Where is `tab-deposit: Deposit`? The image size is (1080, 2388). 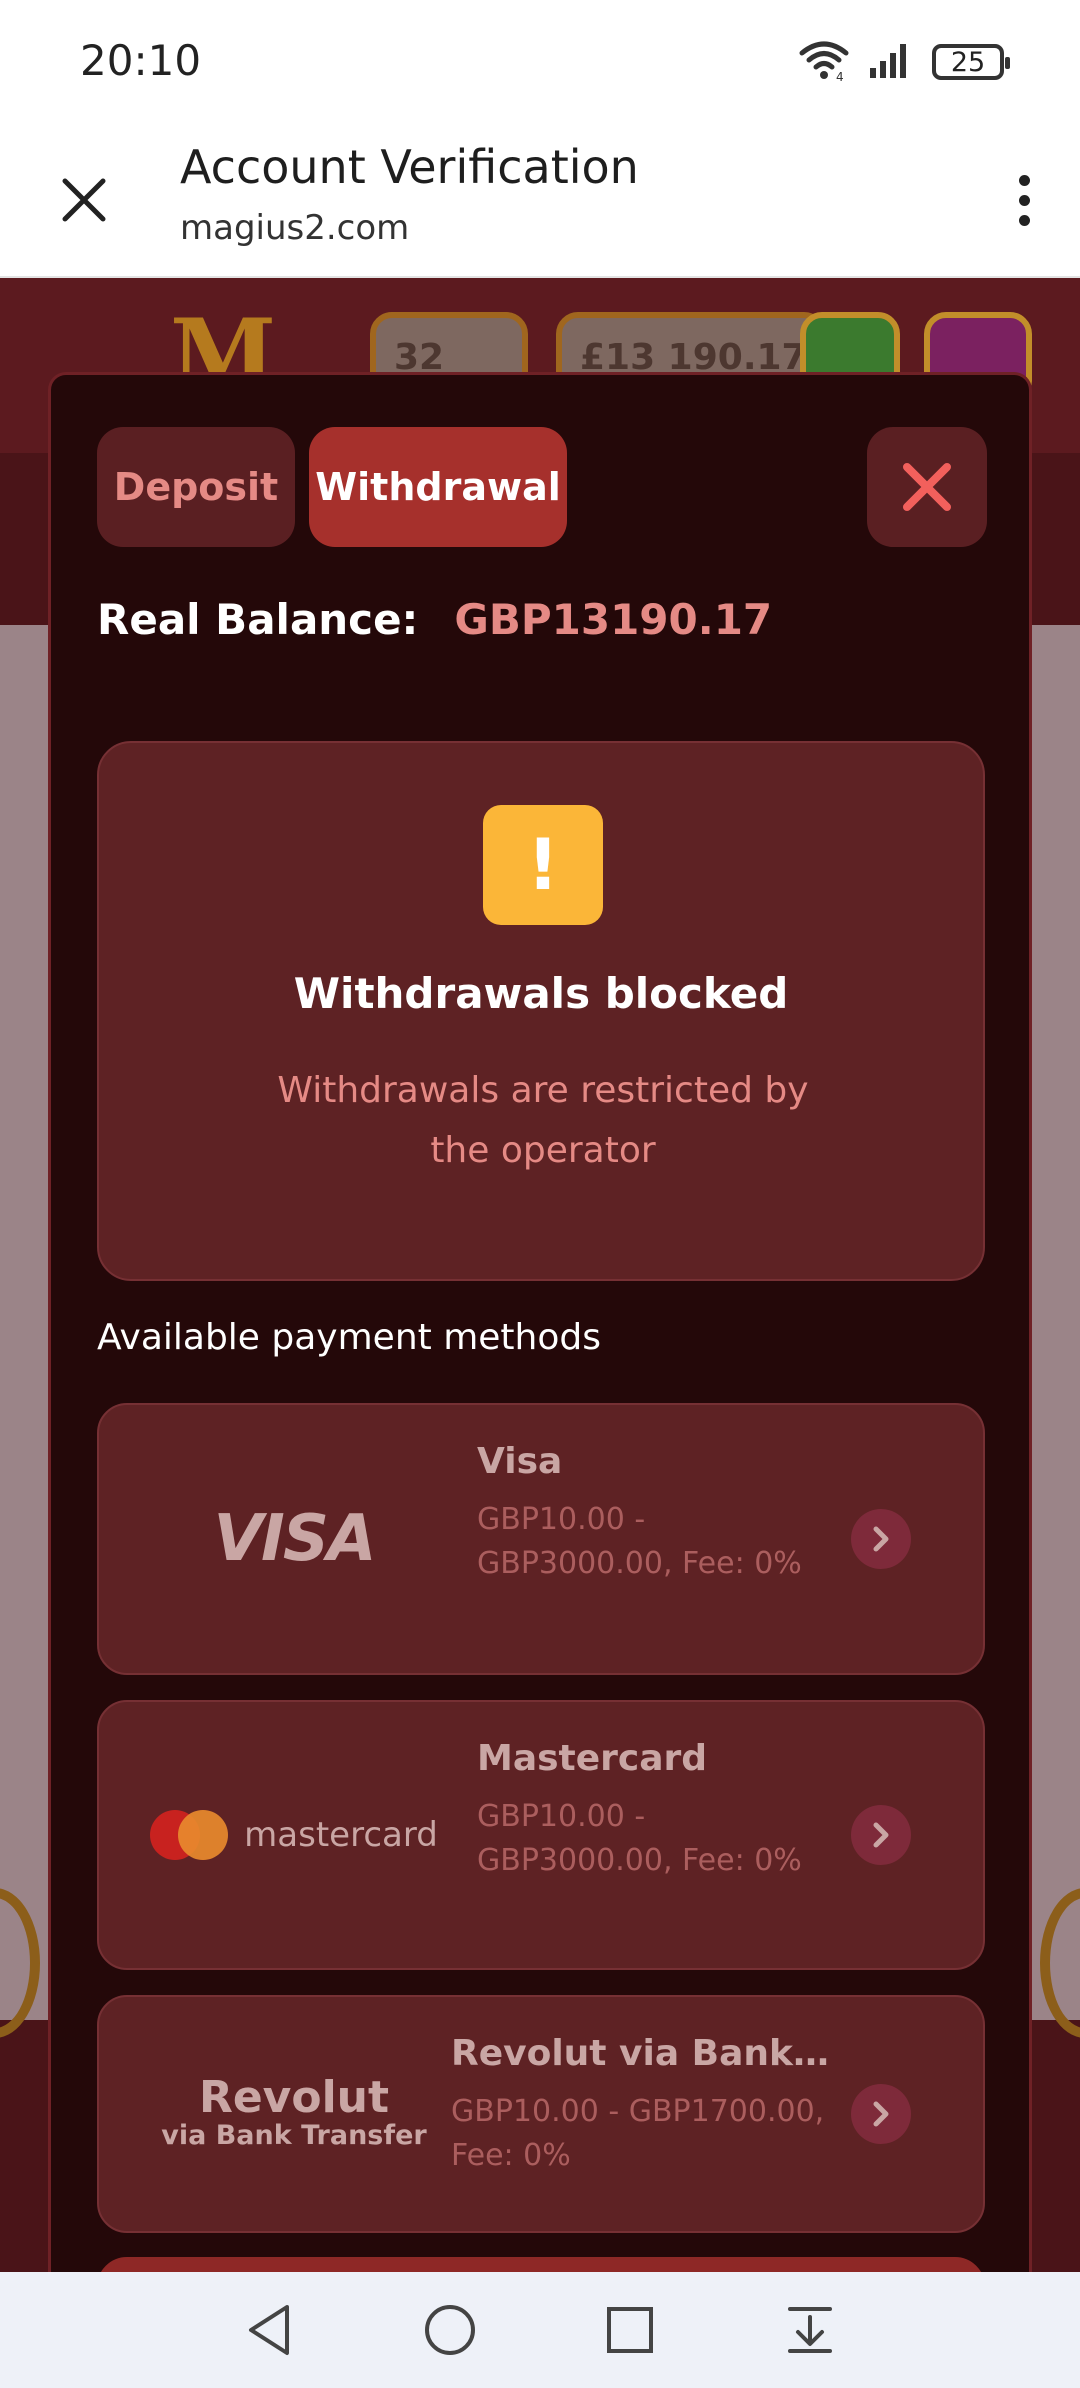 tab-deposit: Deposit is located at coordinates (196, 487).